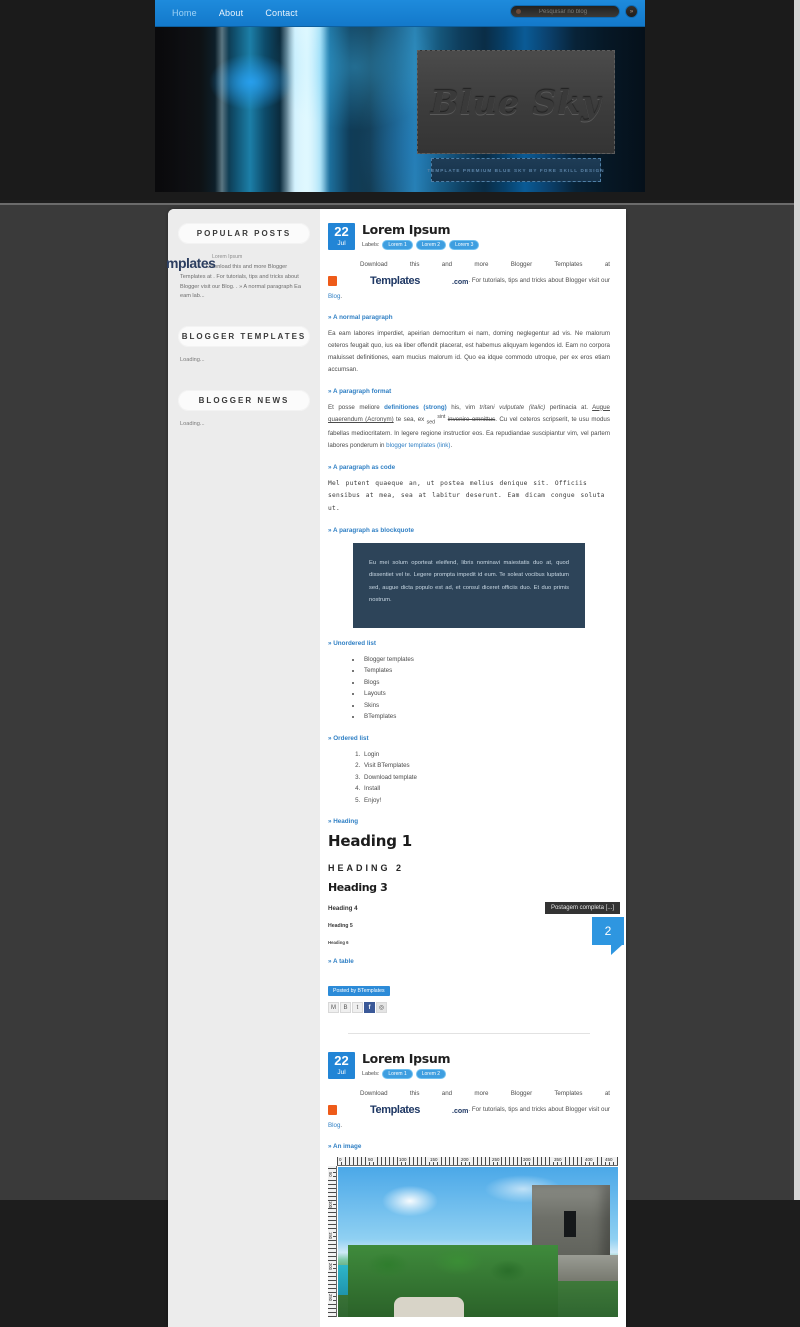  I want to click on nav-item-about: About, so click(231, 13).